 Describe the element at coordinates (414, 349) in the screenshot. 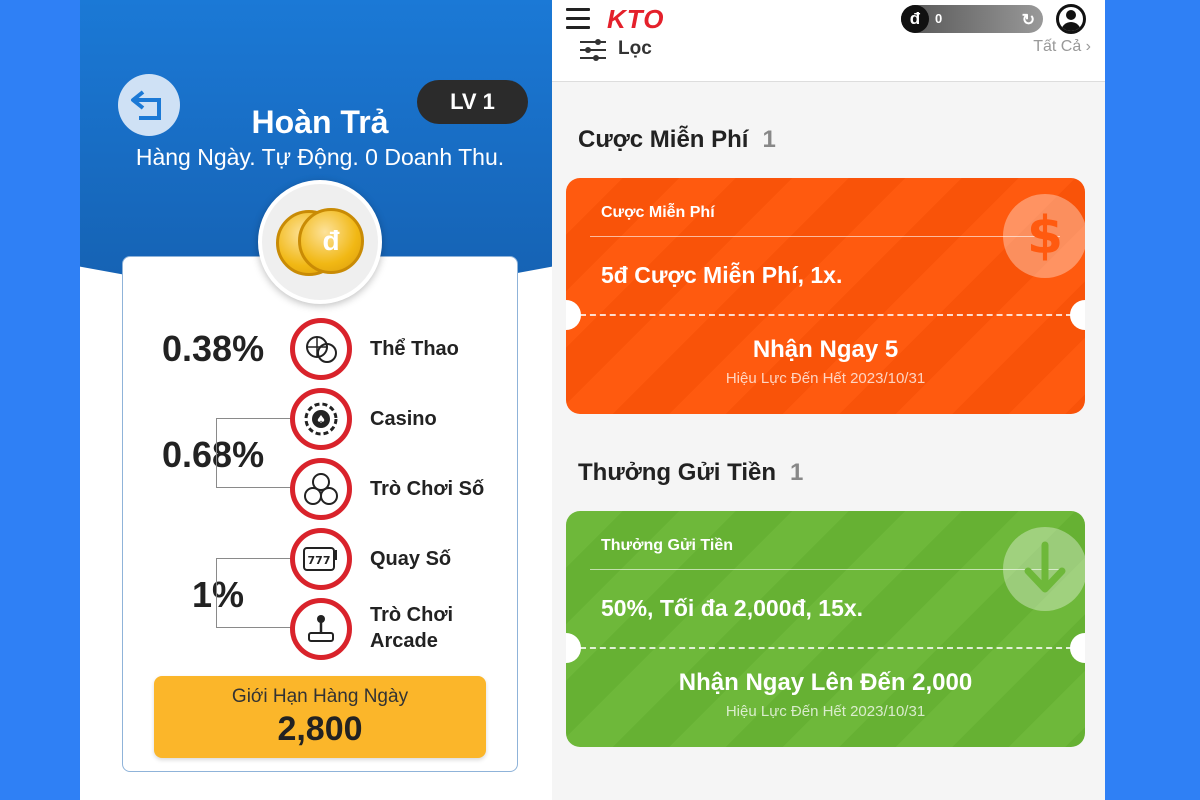

I see `category-sports-label: Thể Thao` at that location.